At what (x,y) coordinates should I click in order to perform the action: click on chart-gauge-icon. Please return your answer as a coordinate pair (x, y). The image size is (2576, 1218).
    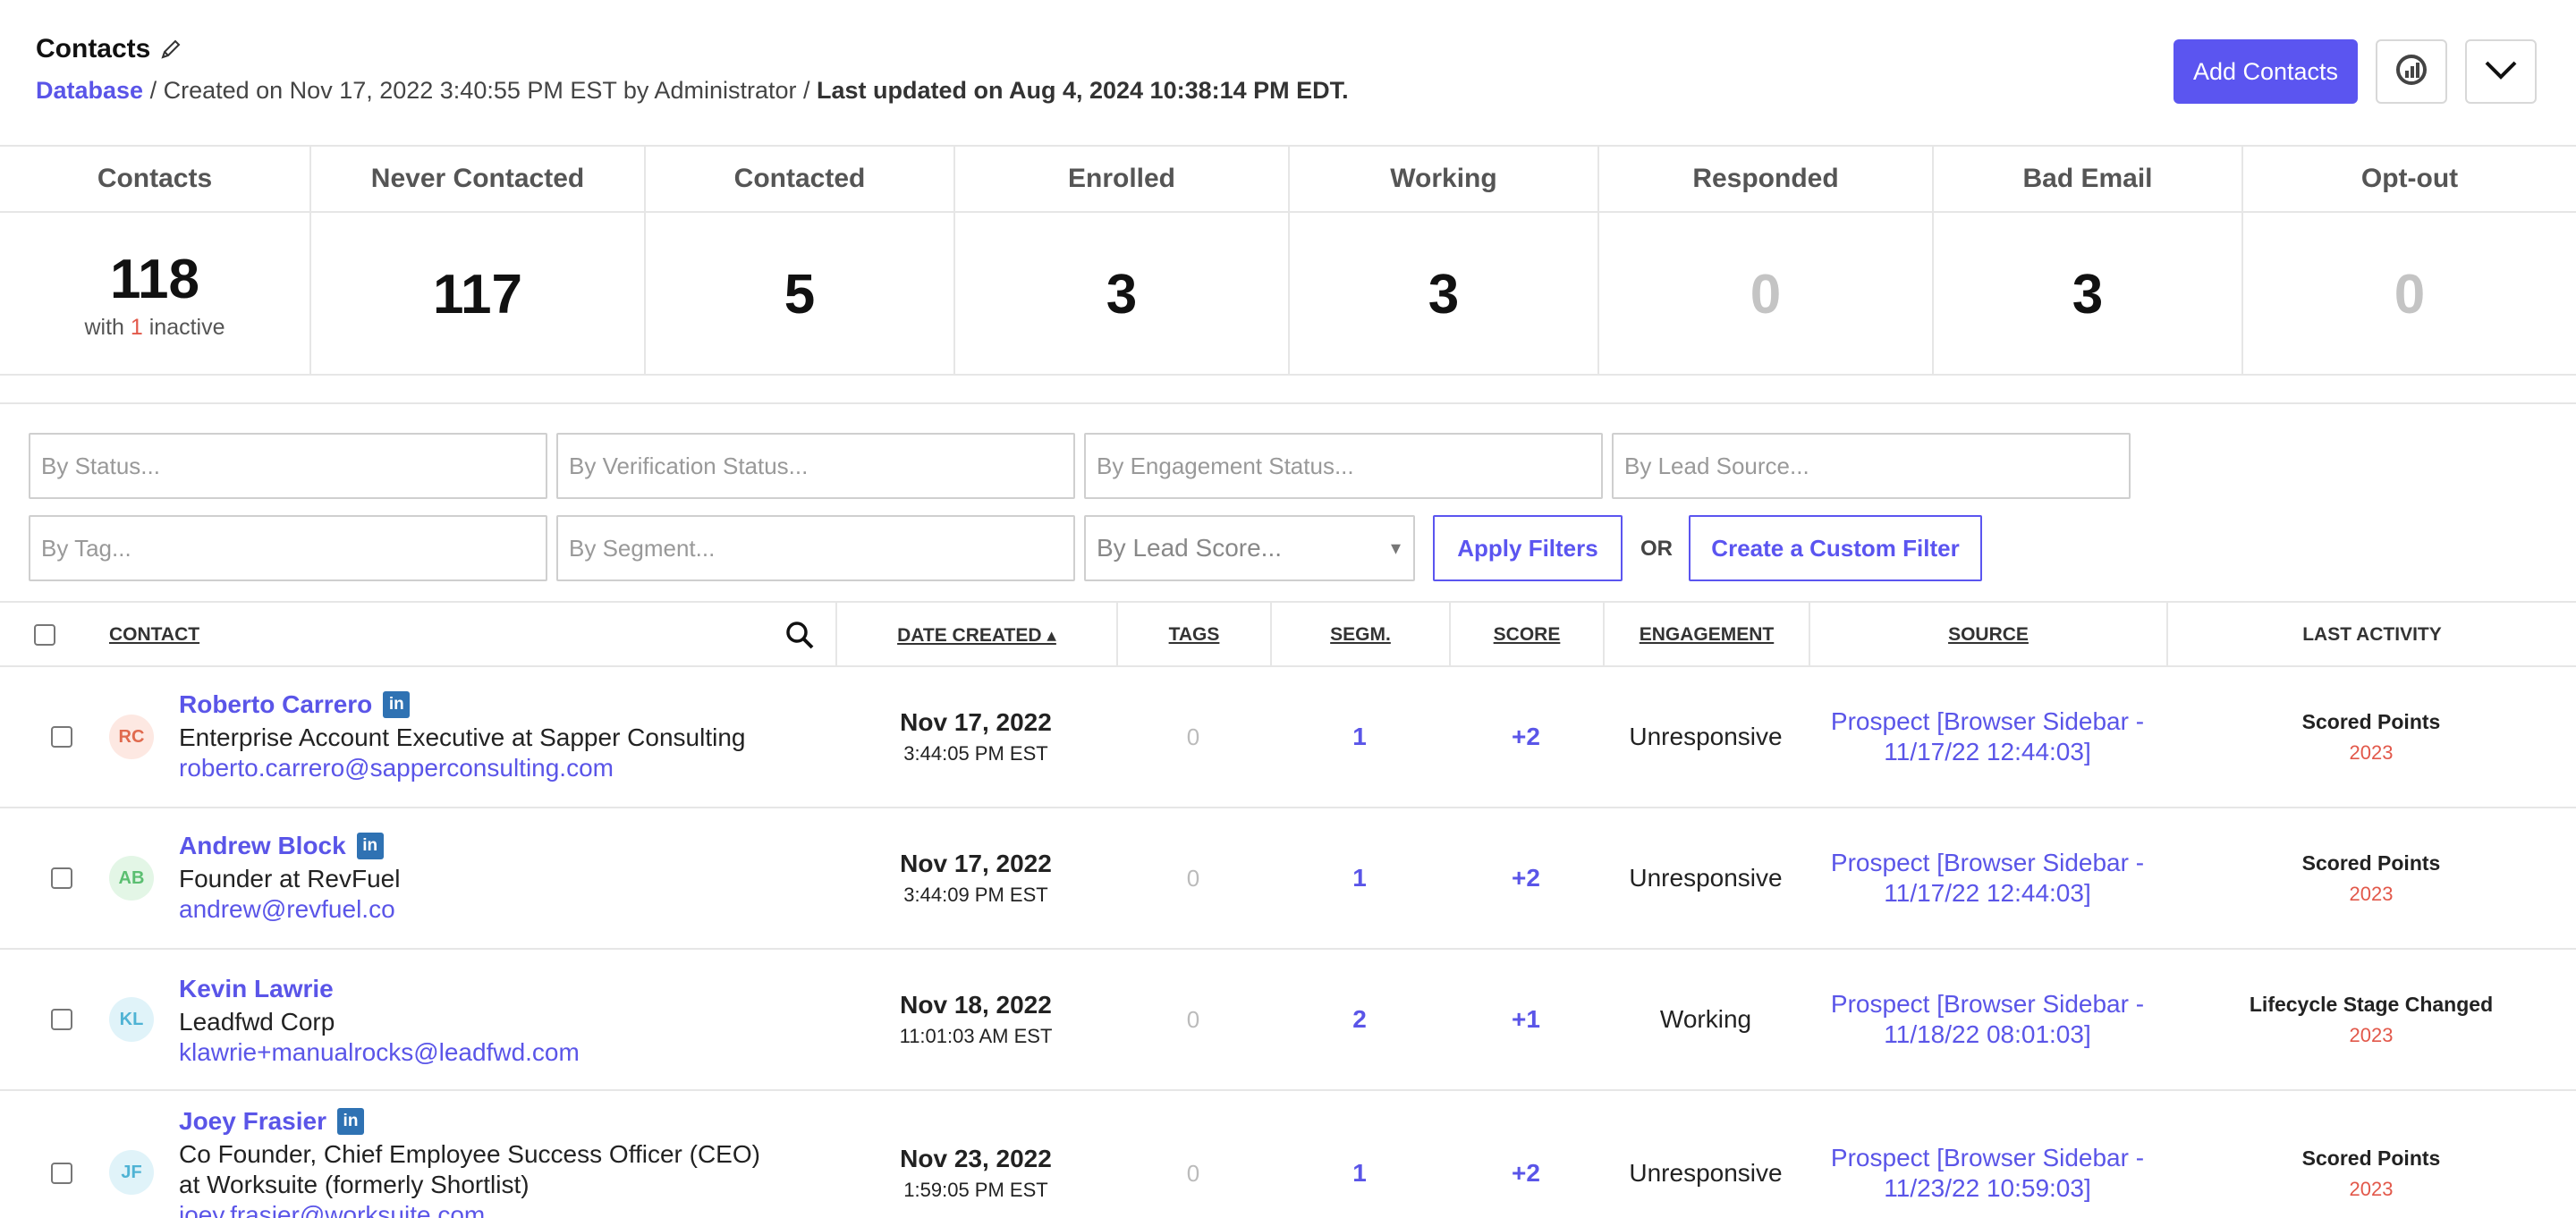
    Looking at the image, I should click on (2411, 72).